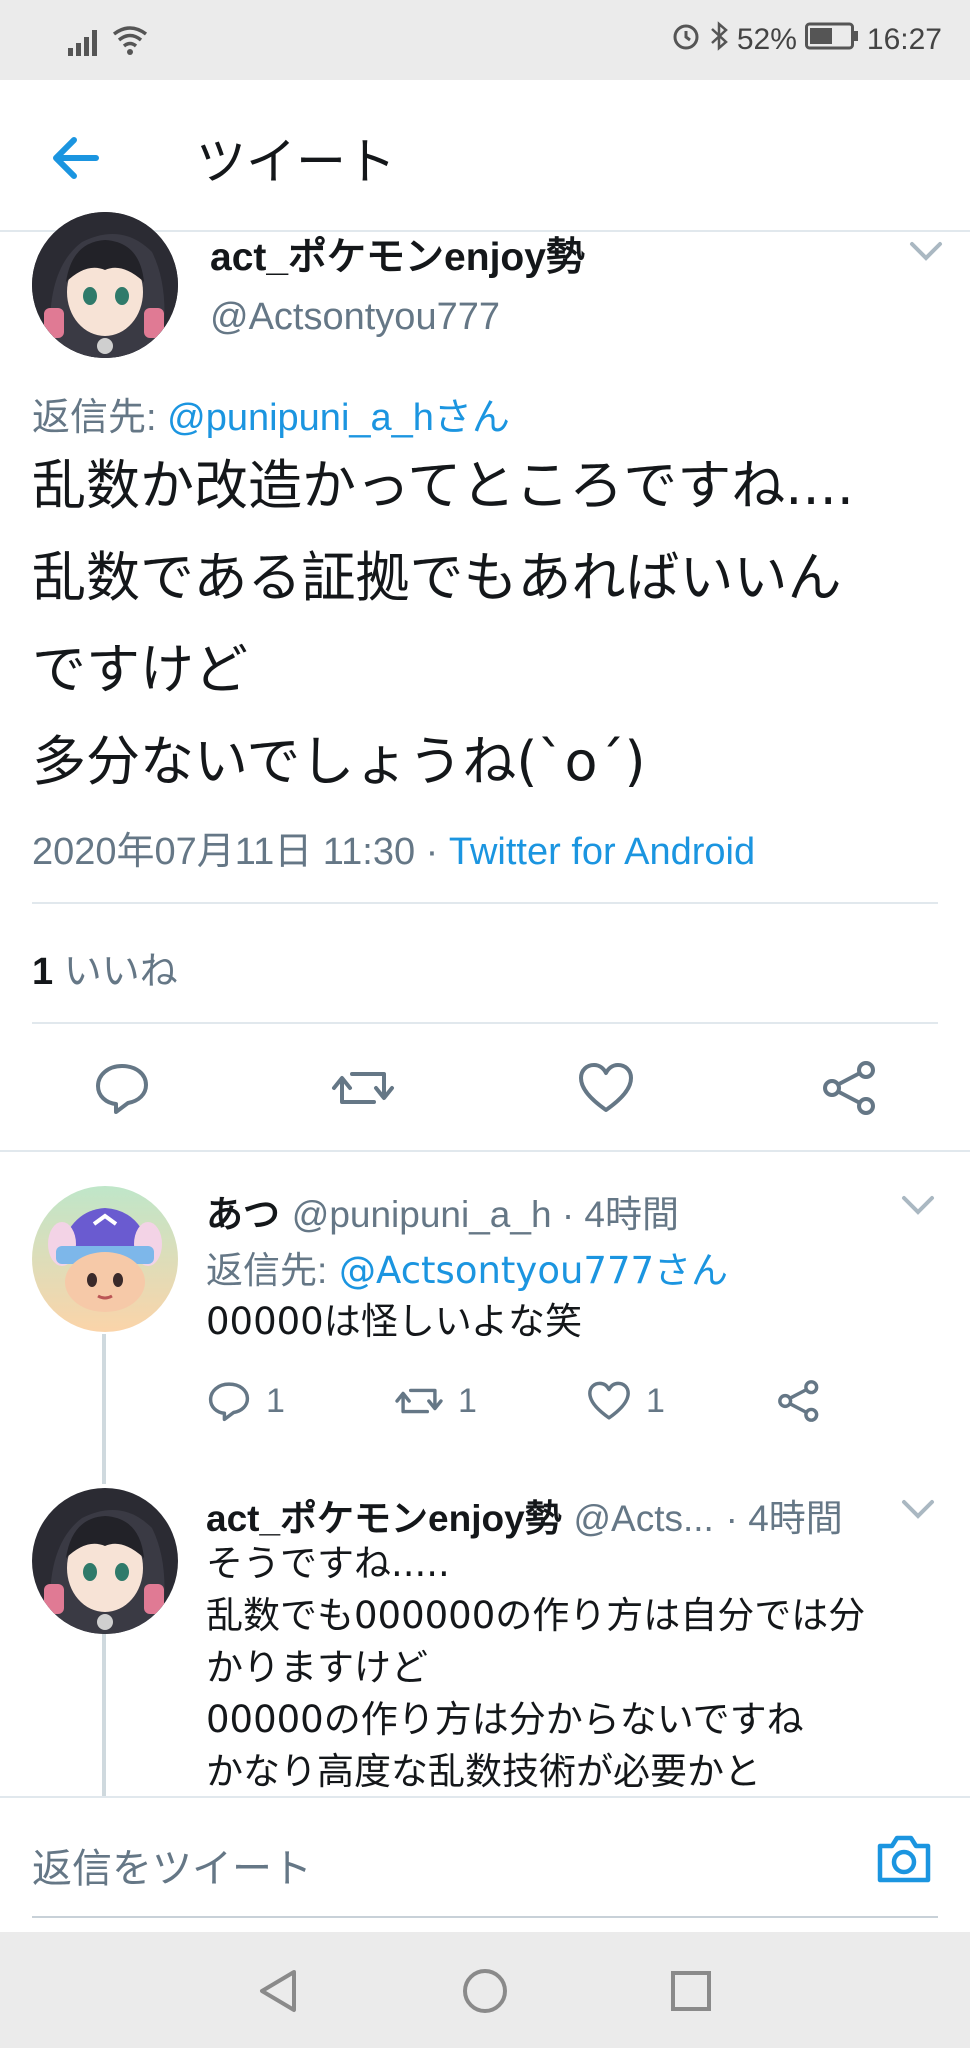 The image size is (970, 2048). What do you see at coordinates (485, 40) in the screenshot?
I see `status-bar: 52% 16:27` at bounding box center [485, 40].